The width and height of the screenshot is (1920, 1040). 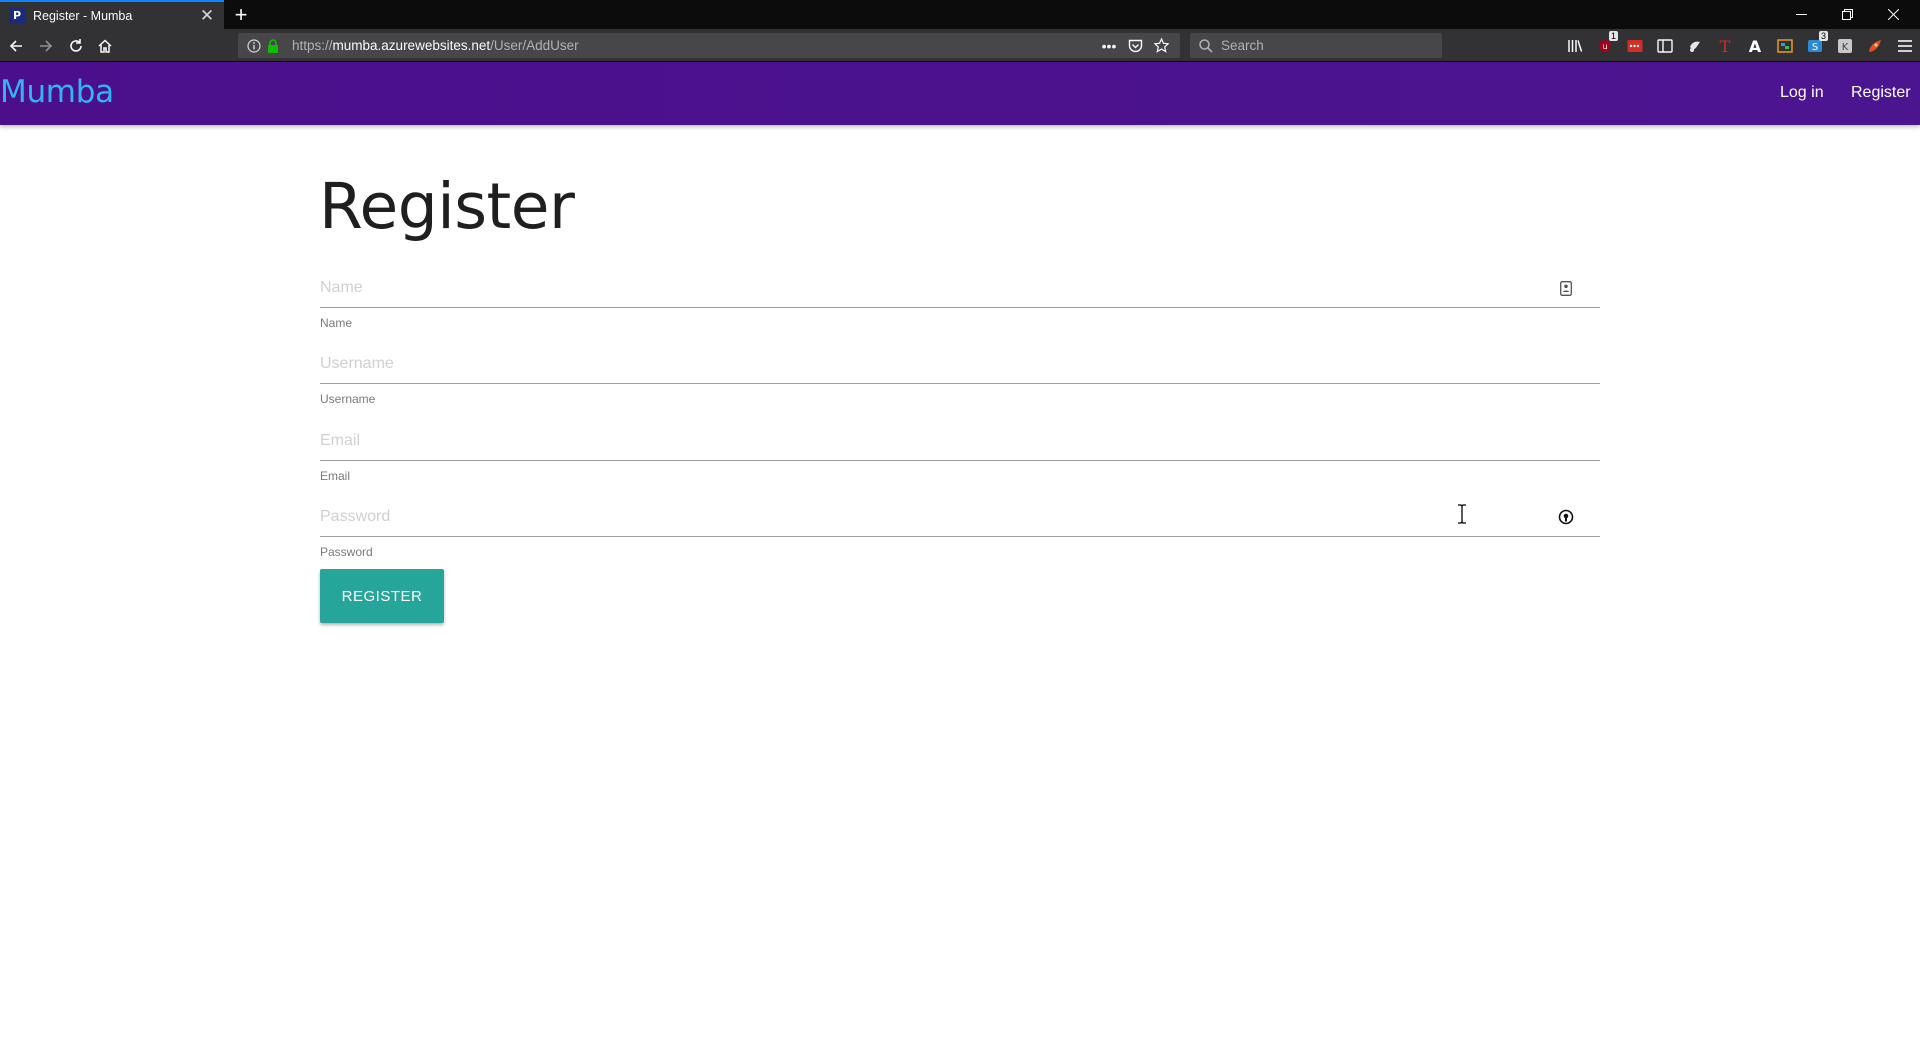 I want to click on bookmark-star-icon, so click(x=1161, y=46).